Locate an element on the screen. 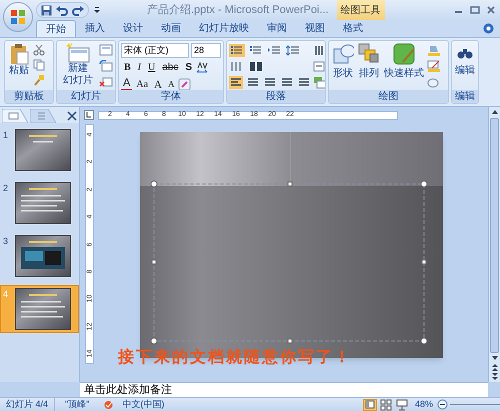 The height and width of the screenshot is (411, 500). outline-tab-icon is located at coordinates (43, 116).